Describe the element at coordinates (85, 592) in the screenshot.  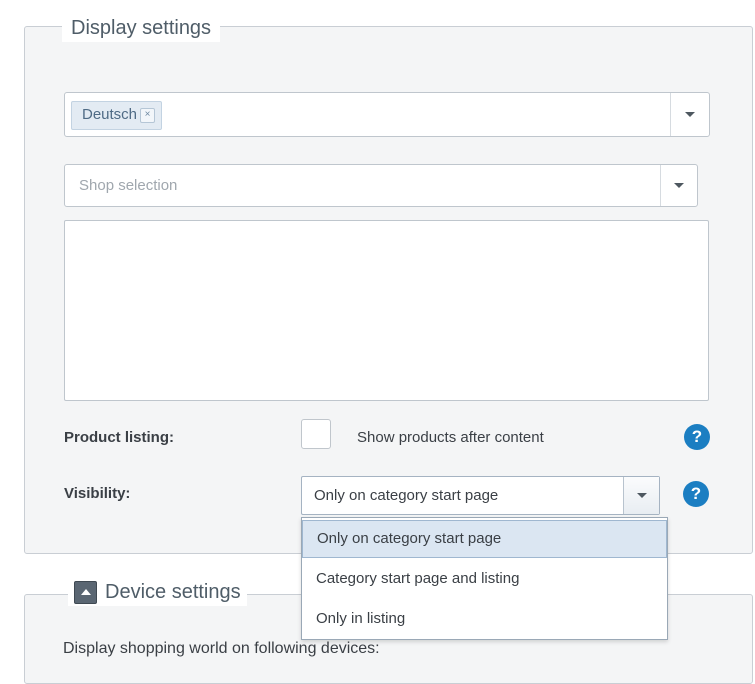
I see `collapse-icon` at that location.